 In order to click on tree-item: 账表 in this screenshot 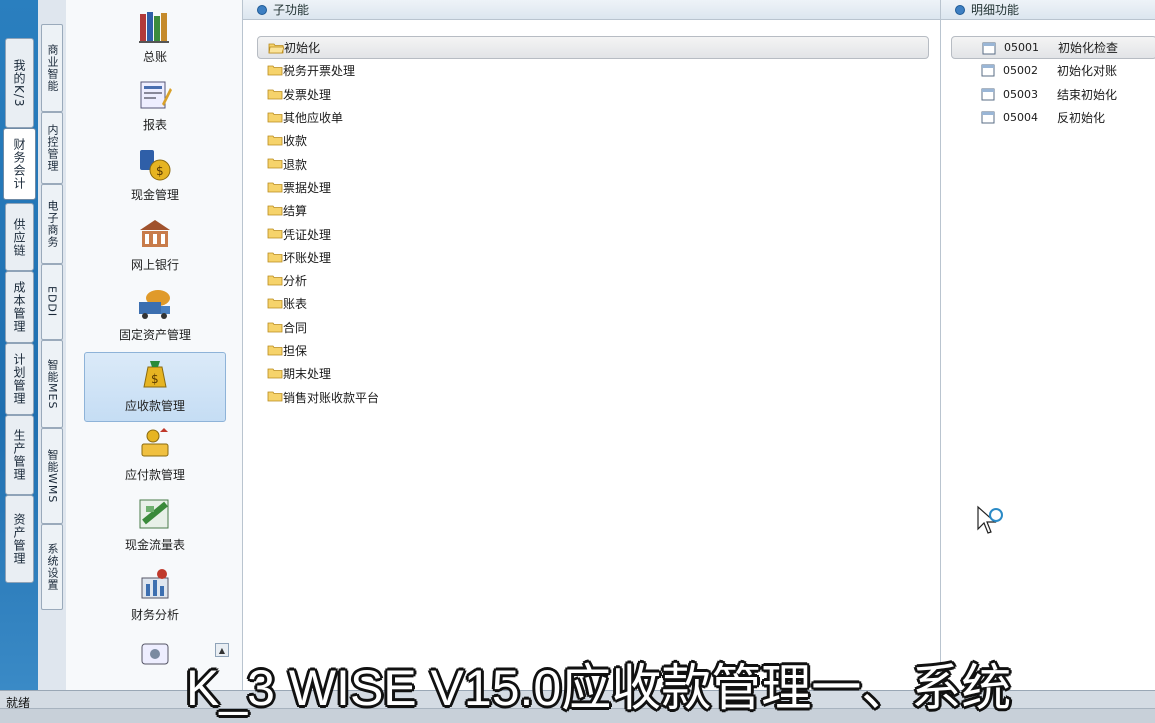, I will do `click(593, 303)`.